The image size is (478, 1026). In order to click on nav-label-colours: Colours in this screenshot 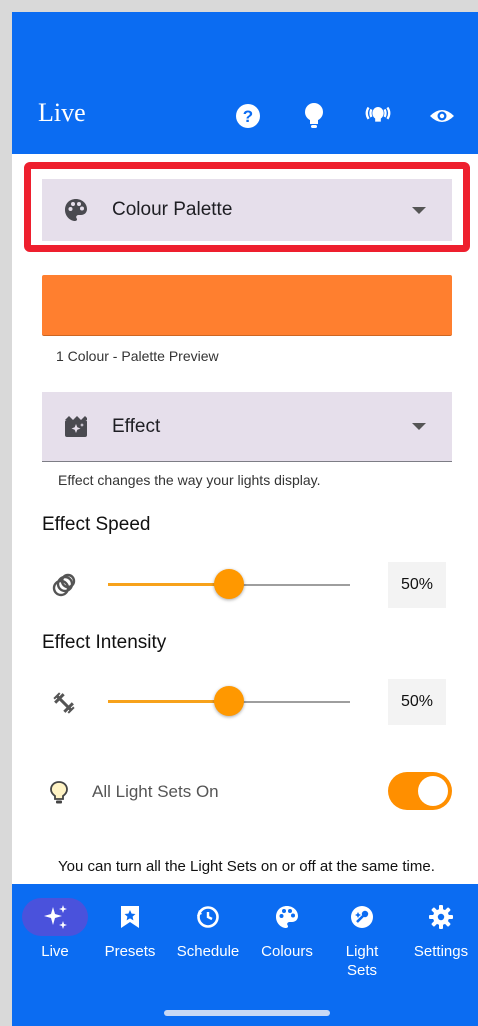, I will do `click(287, 951)`.